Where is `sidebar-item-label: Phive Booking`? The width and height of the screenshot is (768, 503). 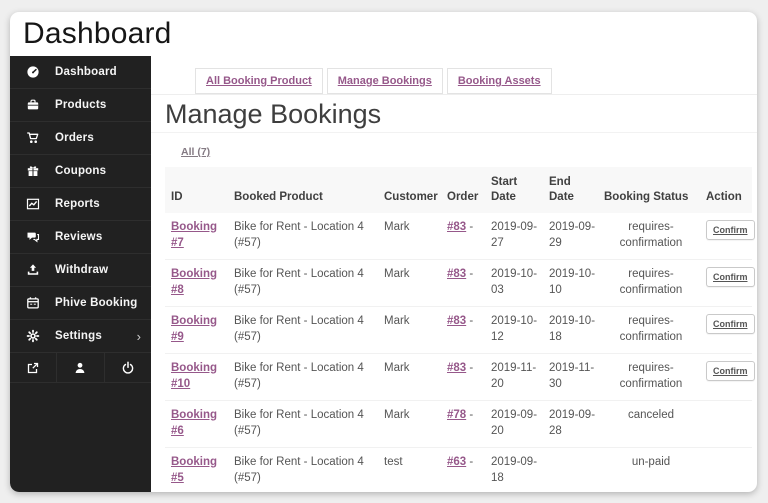
sidebar-item-label: Phive Booking is located at coordinates (96, 303).